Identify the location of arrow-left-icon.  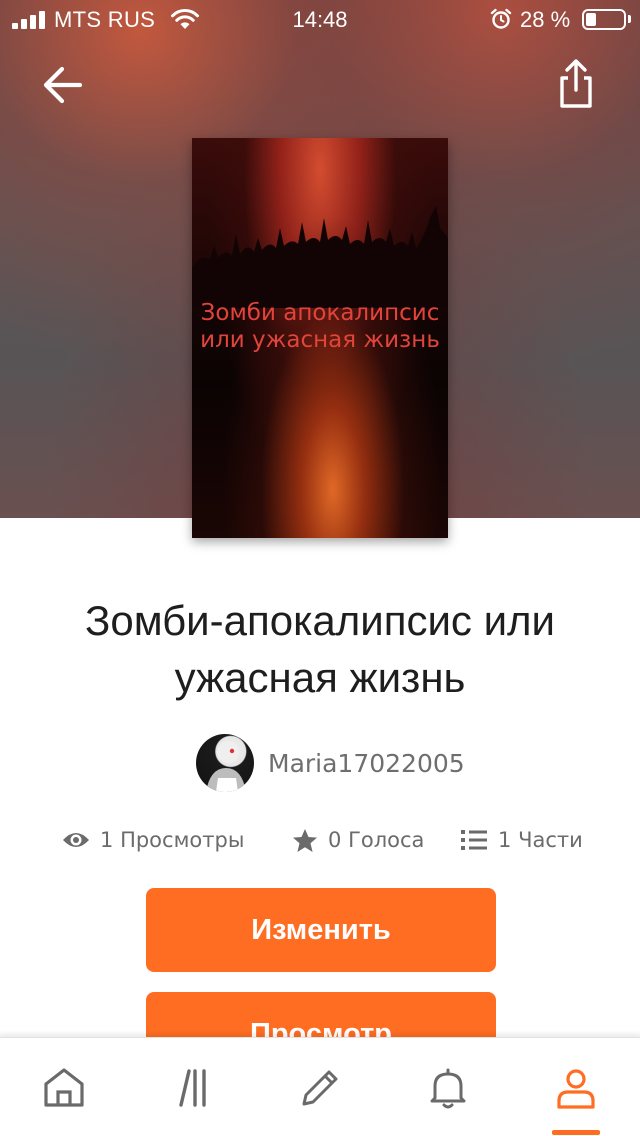
(63, 85).